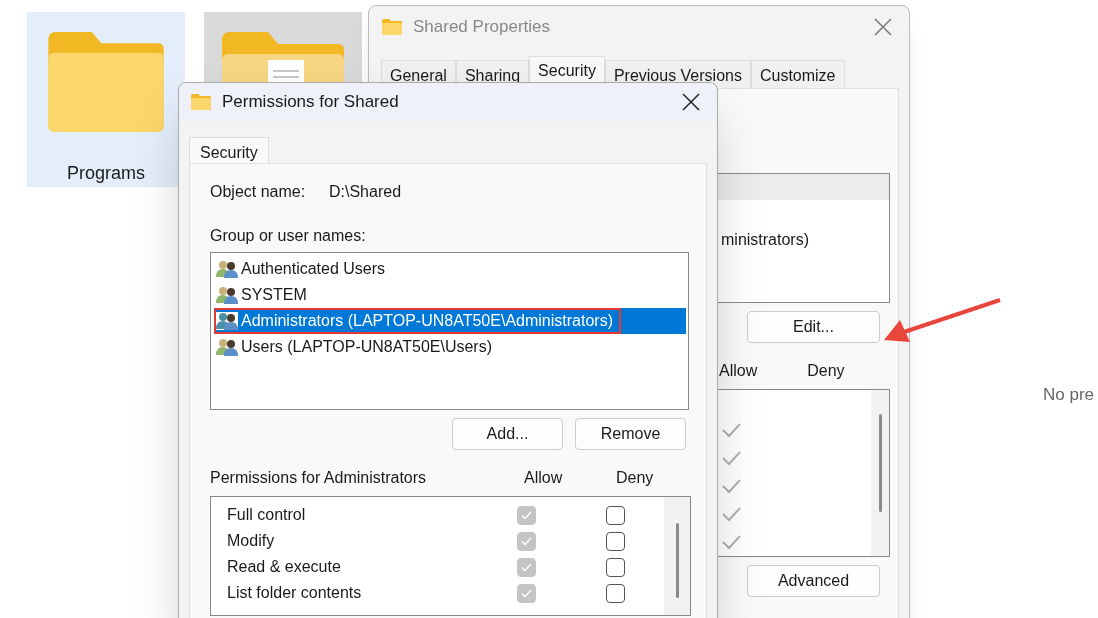 The image size is (1098, 618). I want to click on object-name-value: D:\Shared, so click(365, 192).